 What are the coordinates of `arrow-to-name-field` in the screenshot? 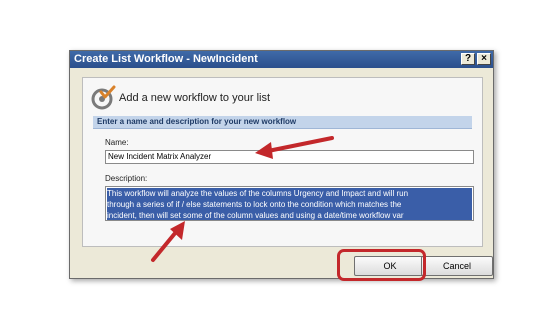 It's located at (294, 147).